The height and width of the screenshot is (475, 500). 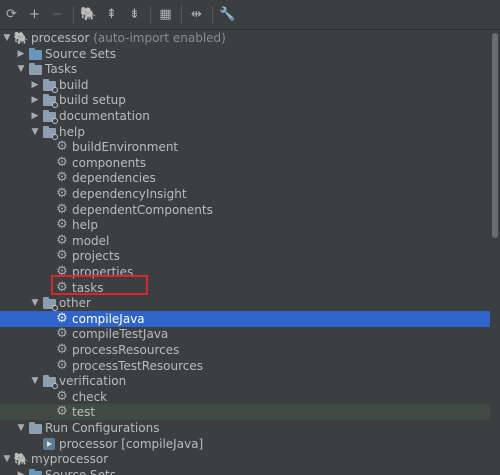 I want to click on tree-node-row: ▶ build, so click(x=245, y=85).